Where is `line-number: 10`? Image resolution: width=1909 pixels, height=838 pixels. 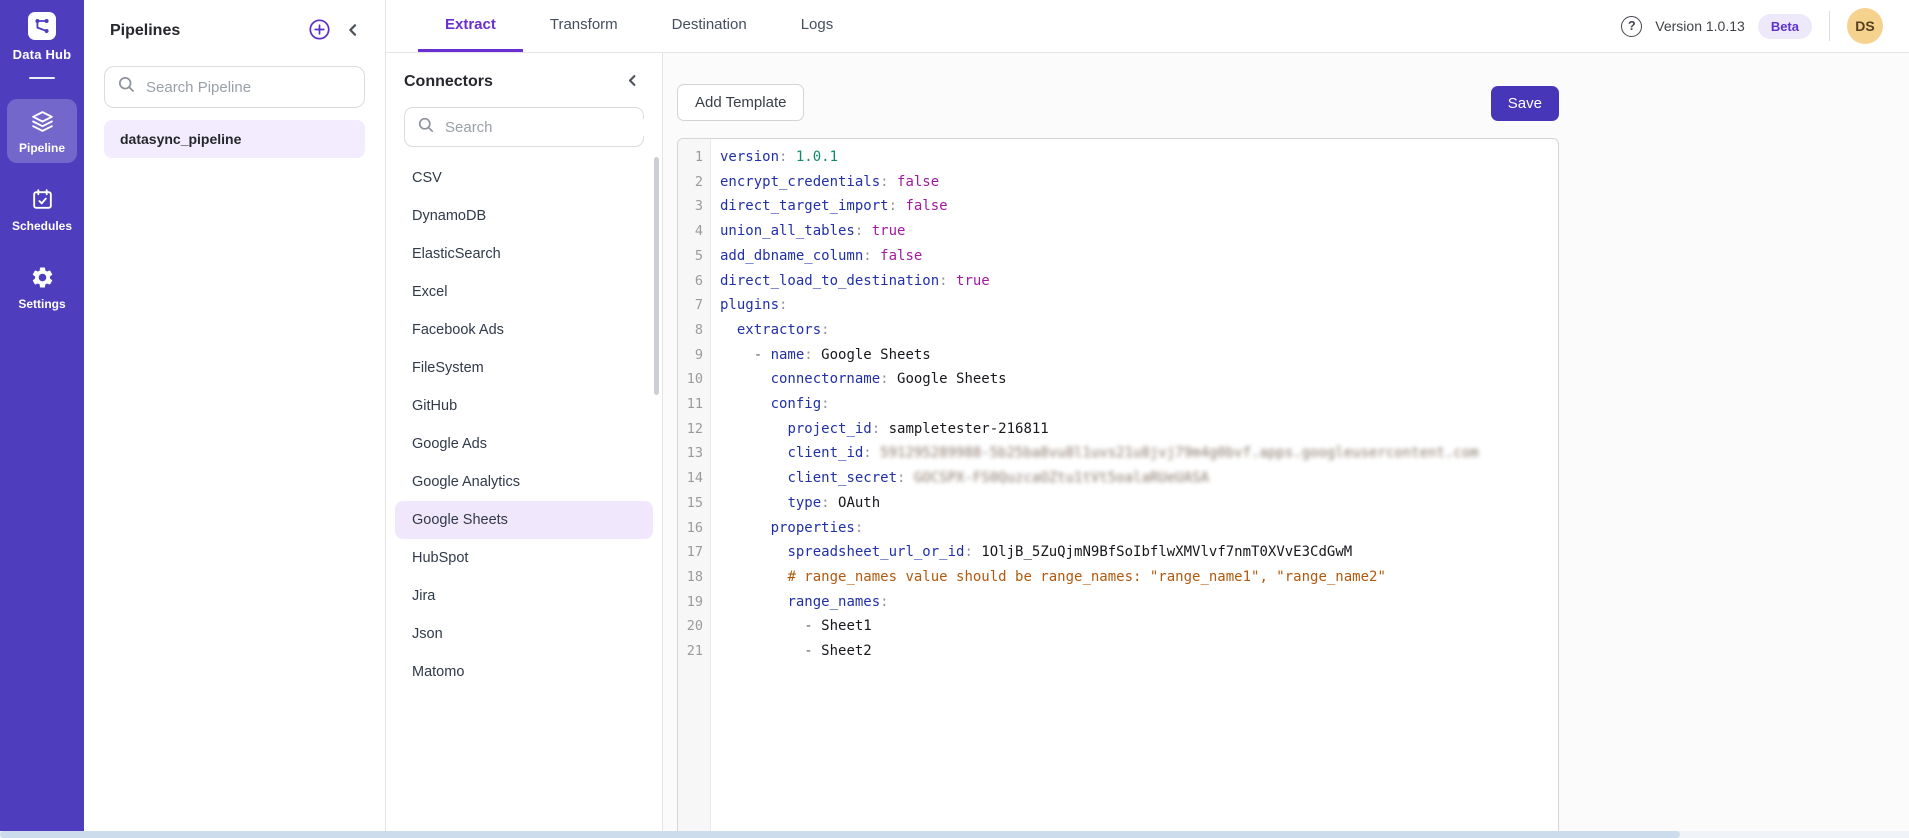
line-number: 10 is located at coordinates (694, 379).